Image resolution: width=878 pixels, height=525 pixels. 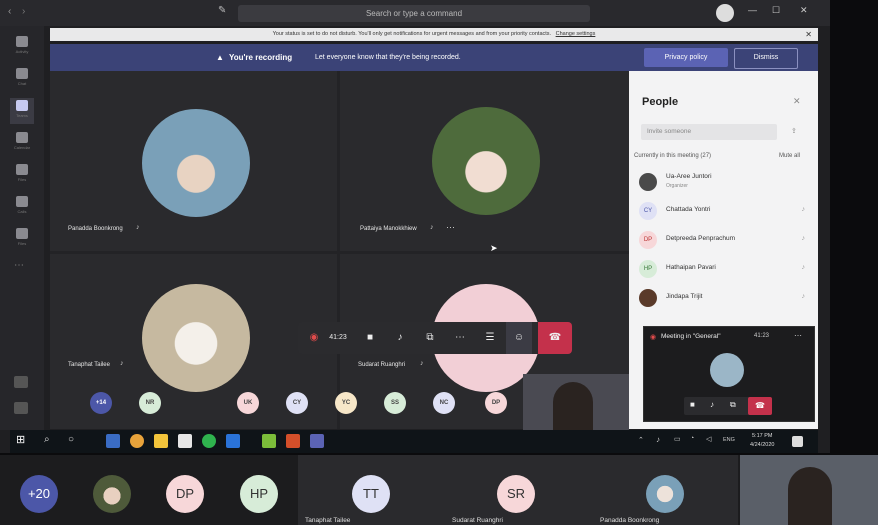 What do you see at coordinates (496, 403) in the screenshot?
I see `participant-bubble: DP` at bounding box center [496, 403].